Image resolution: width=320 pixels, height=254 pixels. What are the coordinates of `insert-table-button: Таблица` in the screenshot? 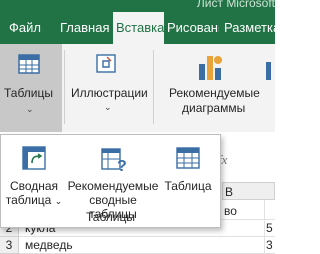 It's located at (188, 167).